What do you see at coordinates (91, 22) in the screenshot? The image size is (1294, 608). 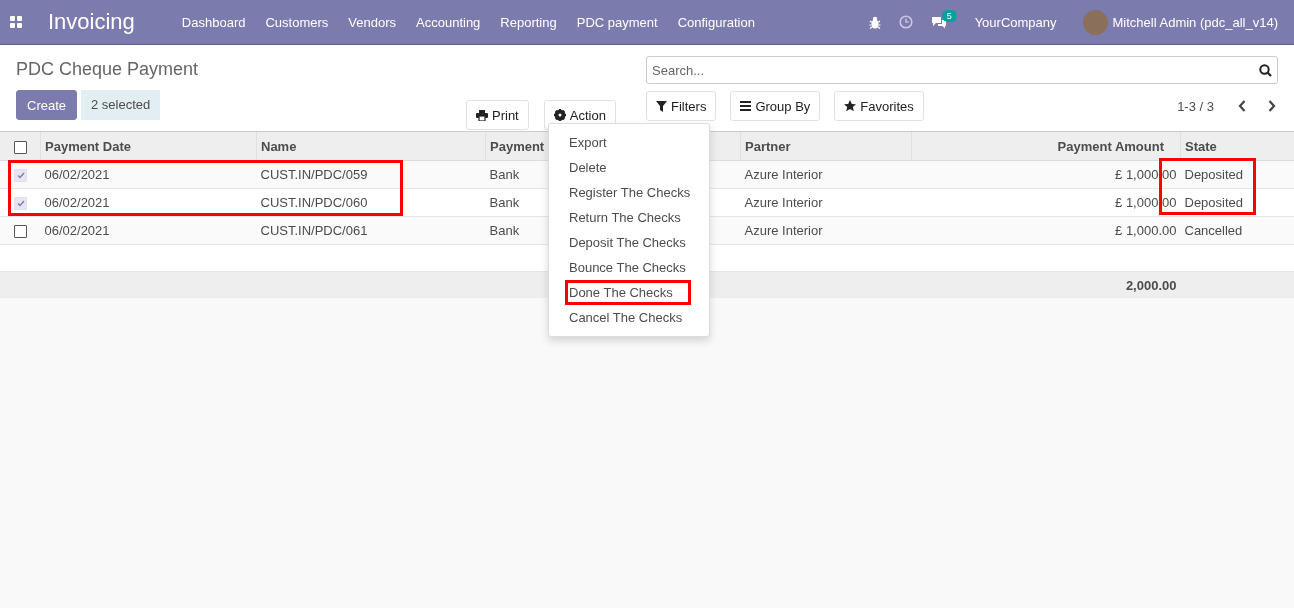 I see `app-name: Invoicing` at bounding box center [91, 22].